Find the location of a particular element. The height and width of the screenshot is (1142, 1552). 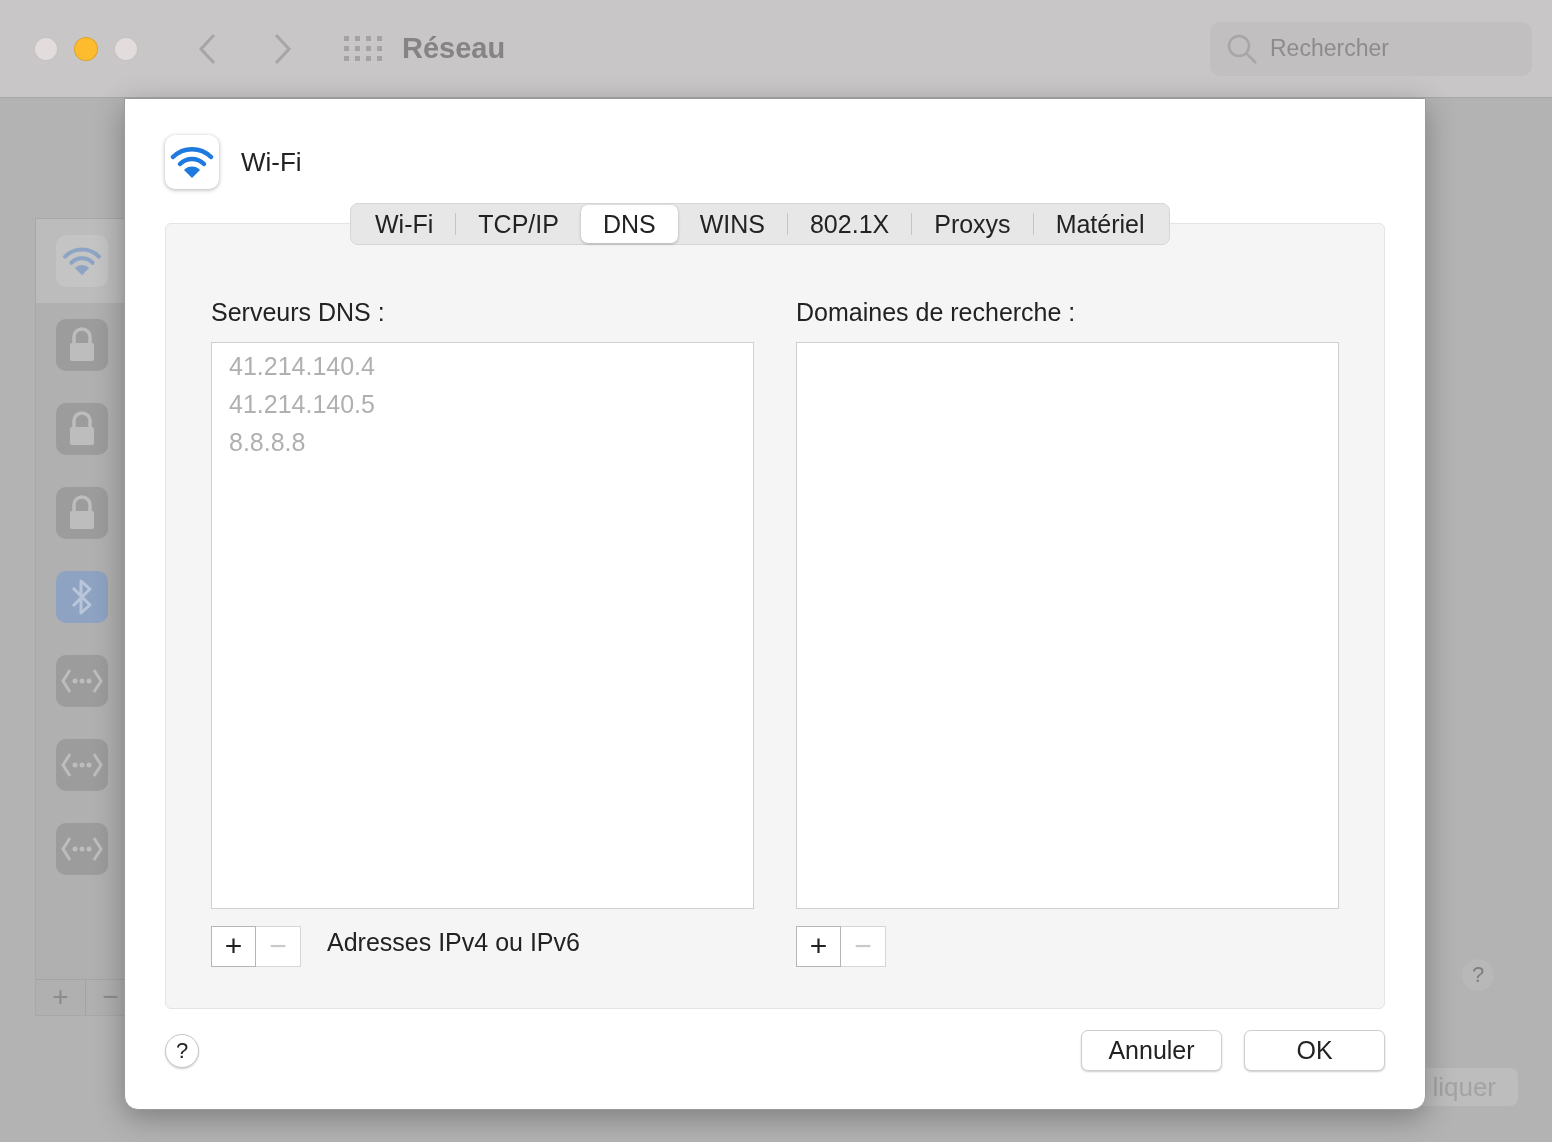

dialog-title: Wi-Fi is located at coordinates (271, 162).